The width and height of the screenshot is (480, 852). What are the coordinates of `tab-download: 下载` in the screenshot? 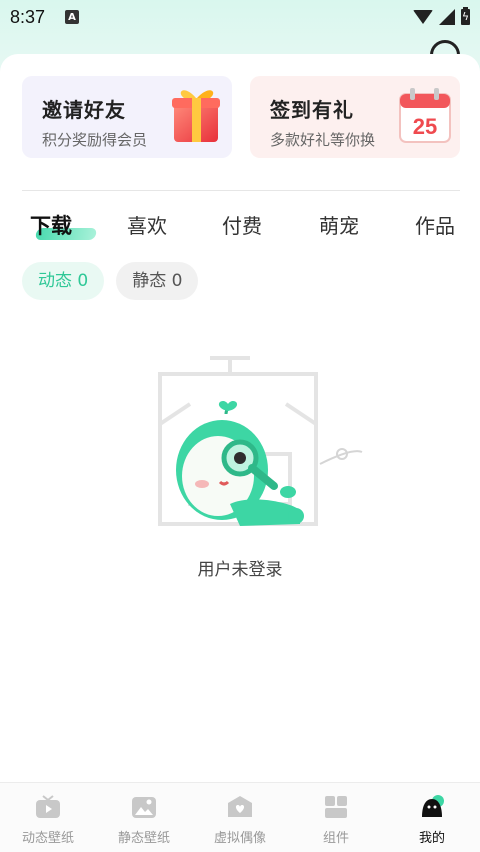 It's located at (64, 226).